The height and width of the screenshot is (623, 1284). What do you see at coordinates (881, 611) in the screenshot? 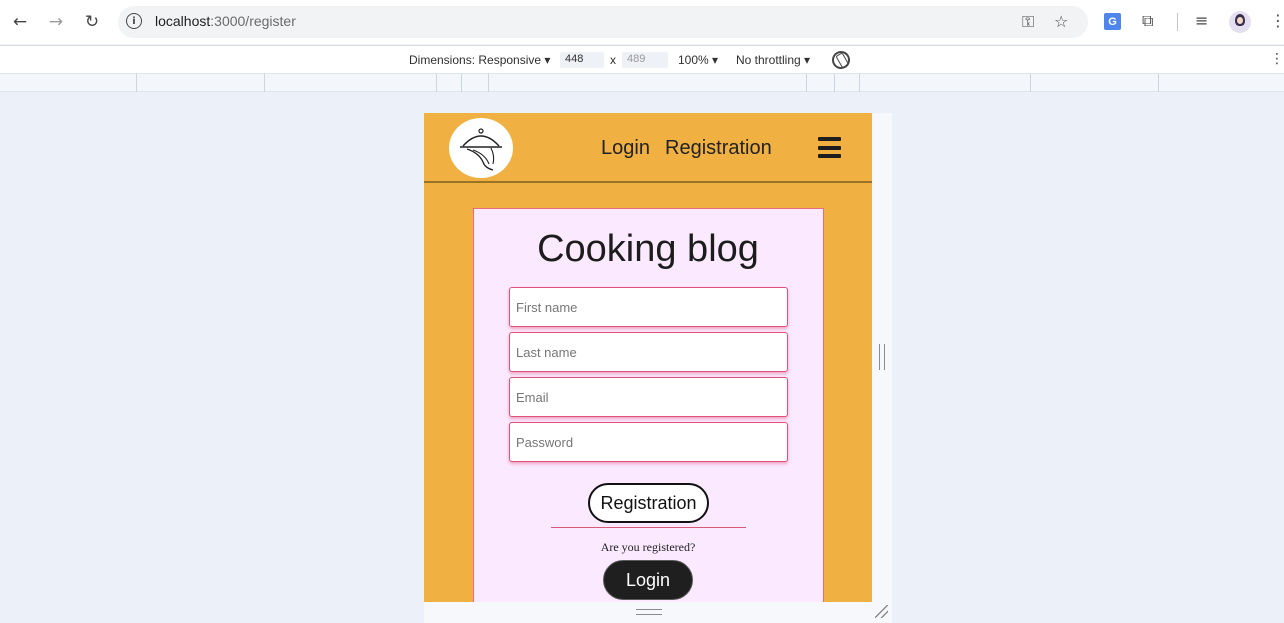
I see `resize-corner-handle-icon` at bounding box center [881, 611].